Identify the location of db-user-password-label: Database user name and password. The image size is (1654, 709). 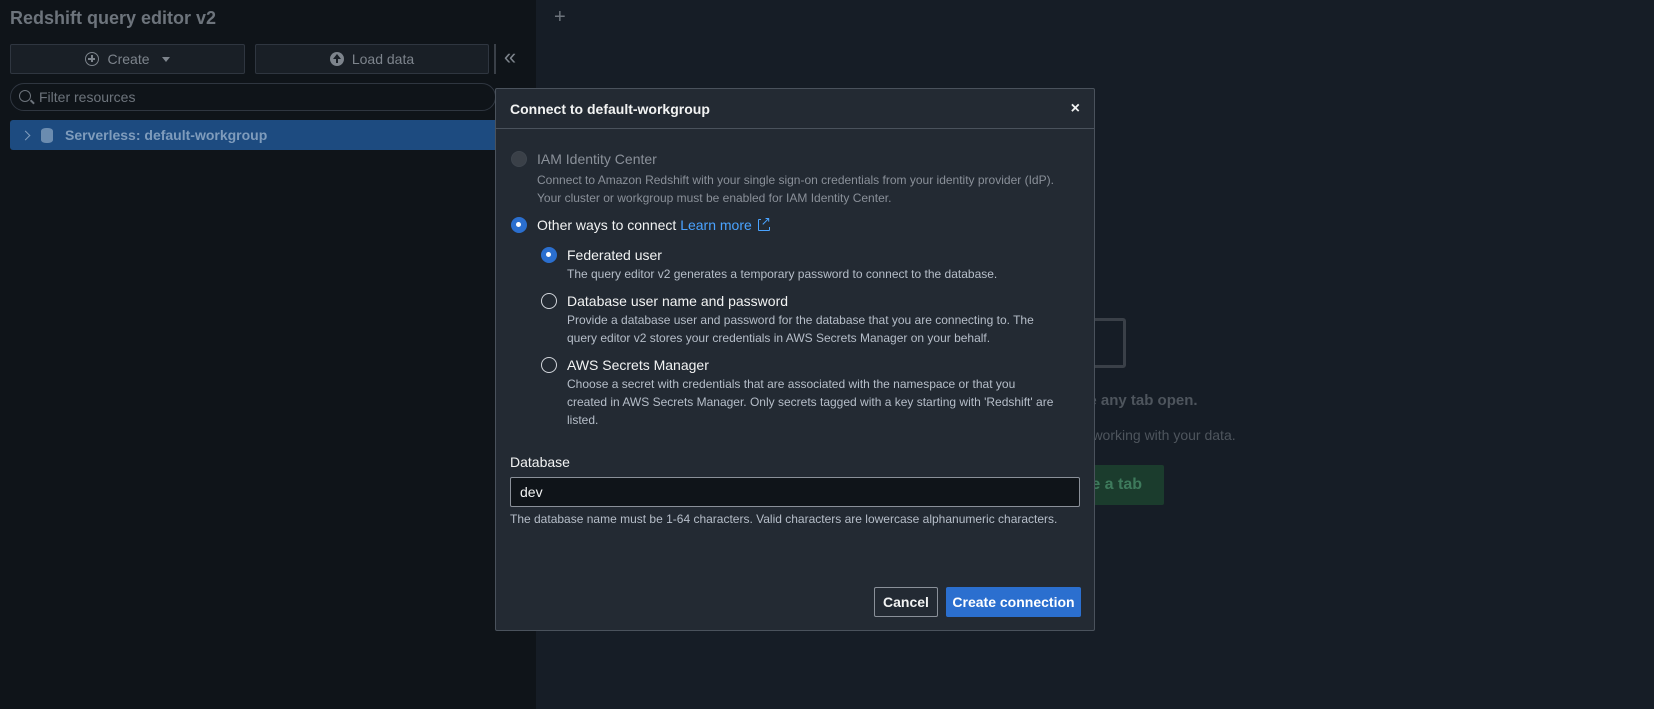
(678, 301).